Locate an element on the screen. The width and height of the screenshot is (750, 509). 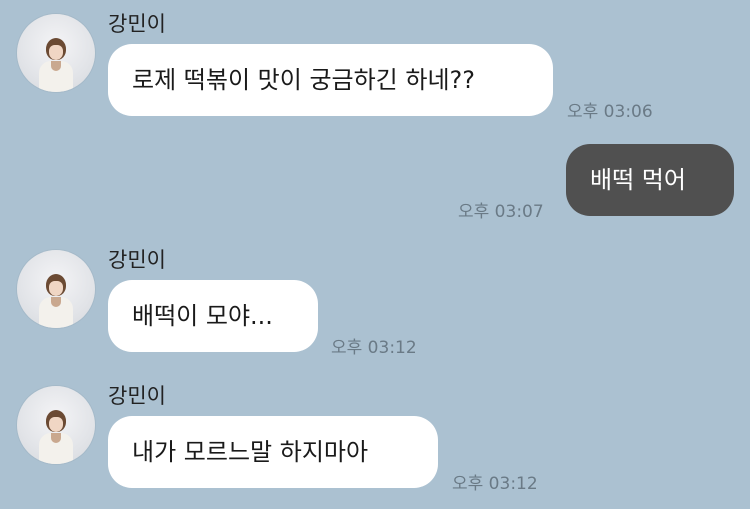
message-bubble-sent: 배떡 먹어 is located at coordinates (650, 180).